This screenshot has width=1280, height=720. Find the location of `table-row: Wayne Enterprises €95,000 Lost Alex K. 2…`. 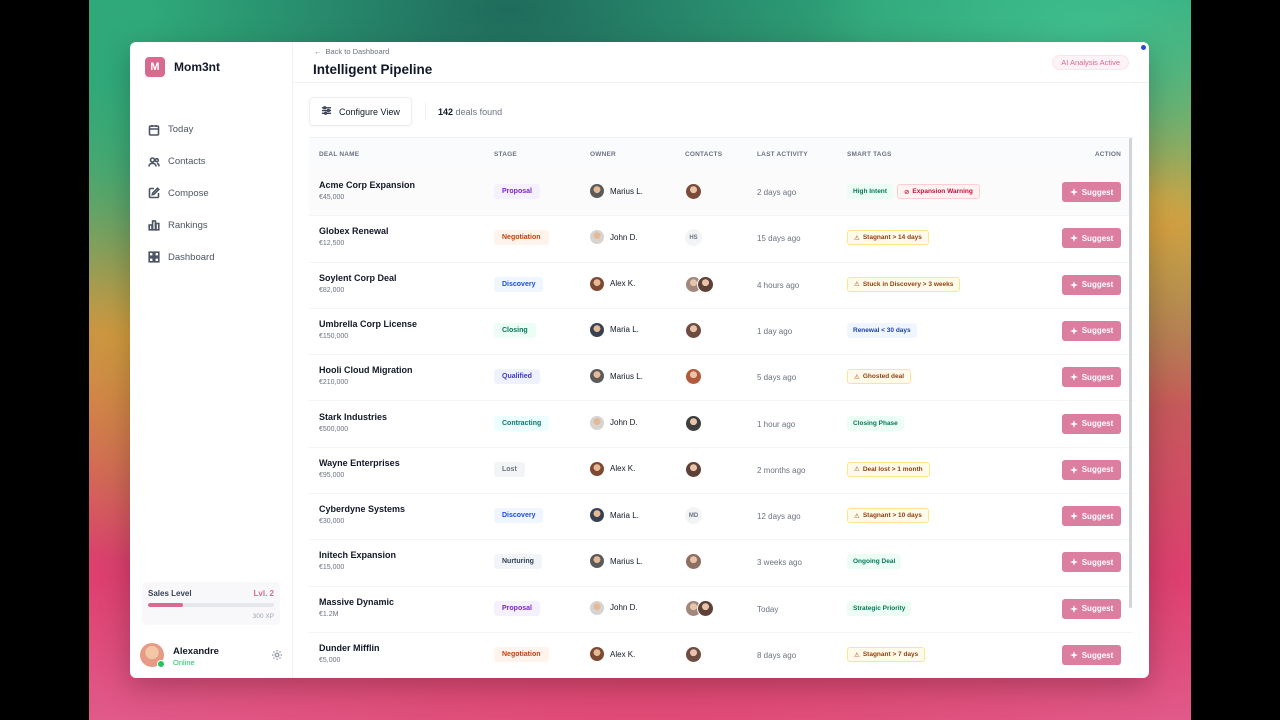

table-row: Wayne Enterprises €95,000 Lost Alex K. 2… is located at coordinates (721, 471).